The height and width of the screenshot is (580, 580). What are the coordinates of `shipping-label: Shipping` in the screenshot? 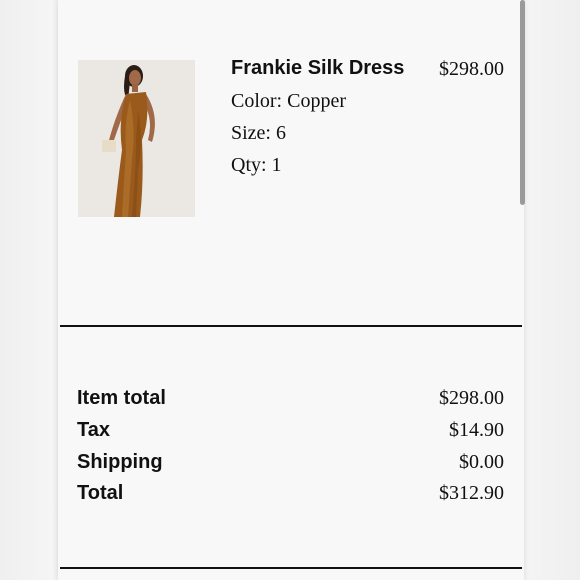 It's located at (120, 462).